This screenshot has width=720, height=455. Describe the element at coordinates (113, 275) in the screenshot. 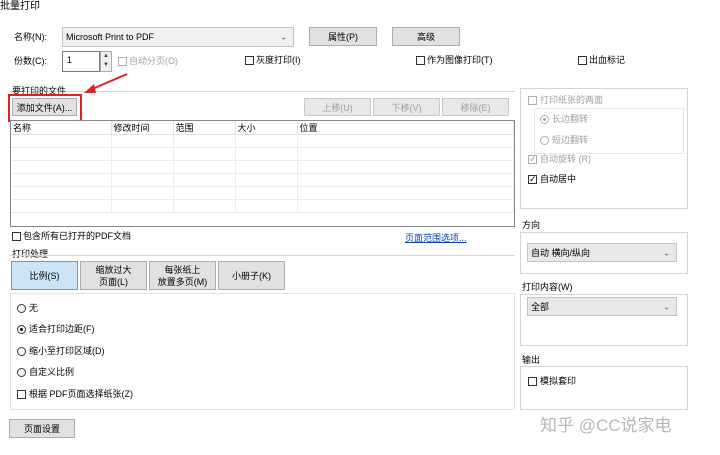

I see `tab-shrink-oversized: 缩放过大 页面(L)` at that location.